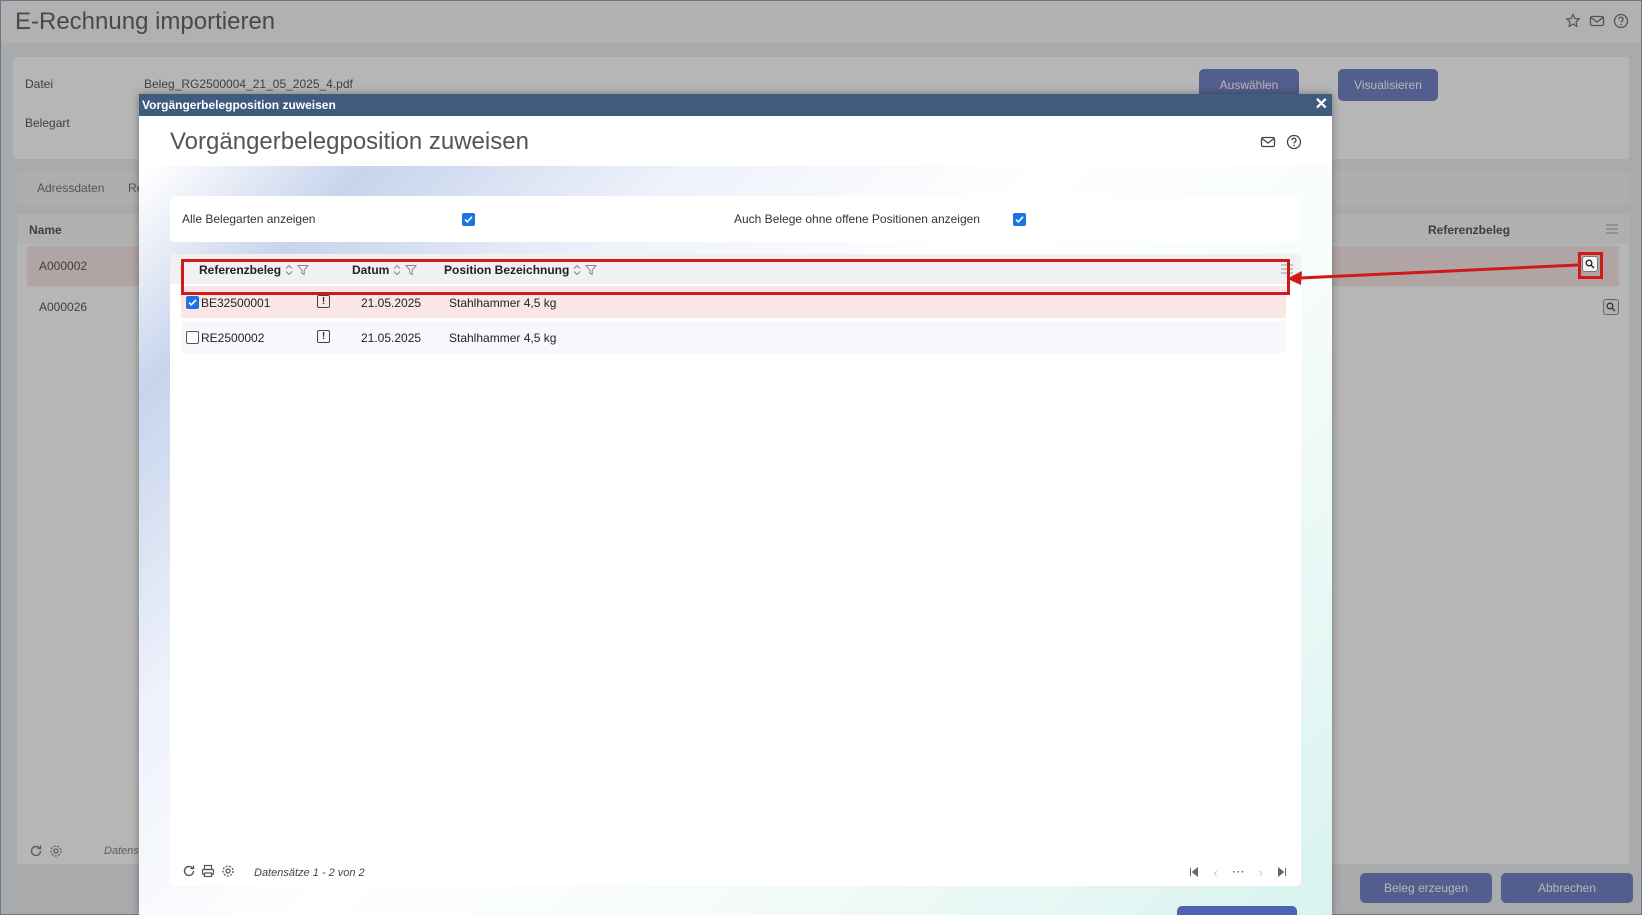 This screenshot has width=1642, height=915. Describe the element at coordinates (1282, 872) in the screenshot. I see `last-page-icon` at that location.